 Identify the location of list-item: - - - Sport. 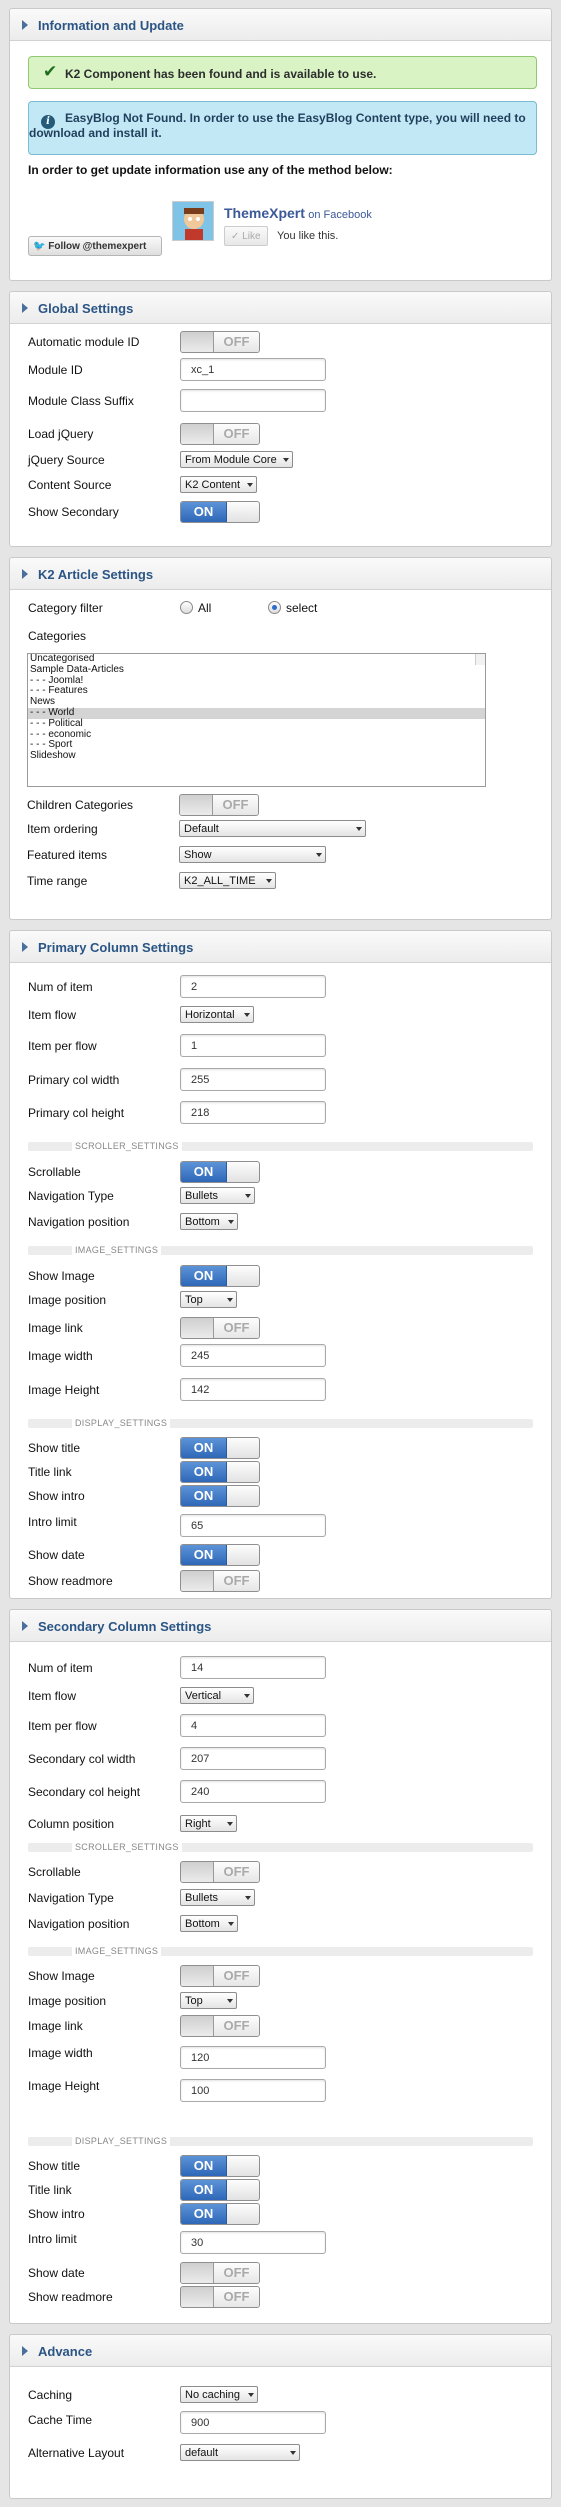
(256, 745).